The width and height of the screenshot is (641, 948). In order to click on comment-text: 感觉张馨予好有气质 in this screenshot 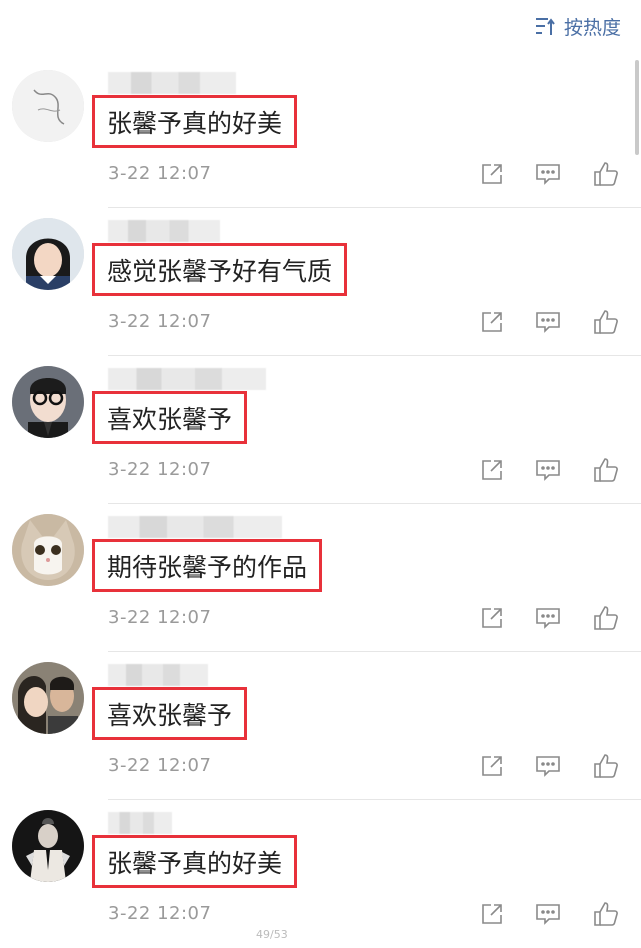, I will do `click(220, 269)`.